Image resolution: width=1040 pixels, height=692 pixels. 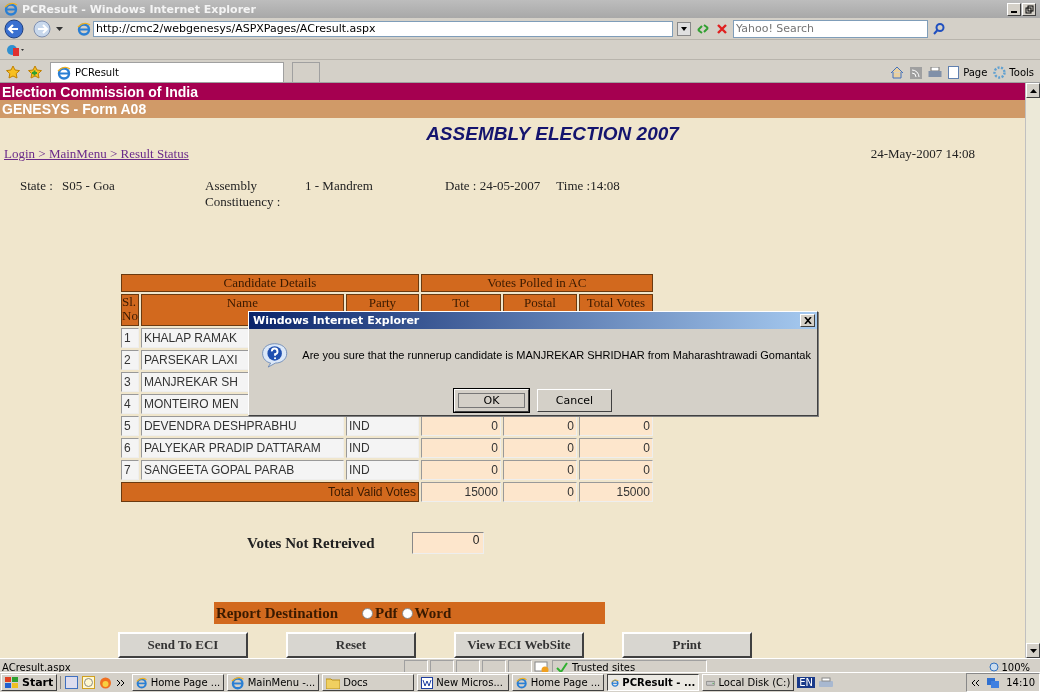 I want to click on taskbar-button: Local Disk (C:), so click(x=748, y=682).